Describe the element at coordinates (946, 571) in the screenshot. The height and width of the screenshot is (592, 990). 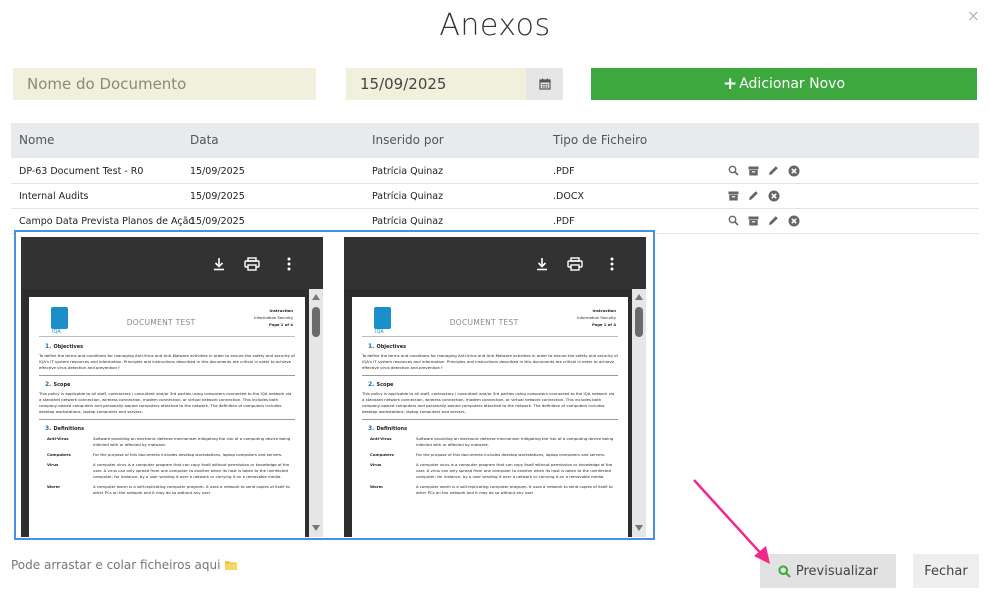
I see `close-button: Fechar` at that location.